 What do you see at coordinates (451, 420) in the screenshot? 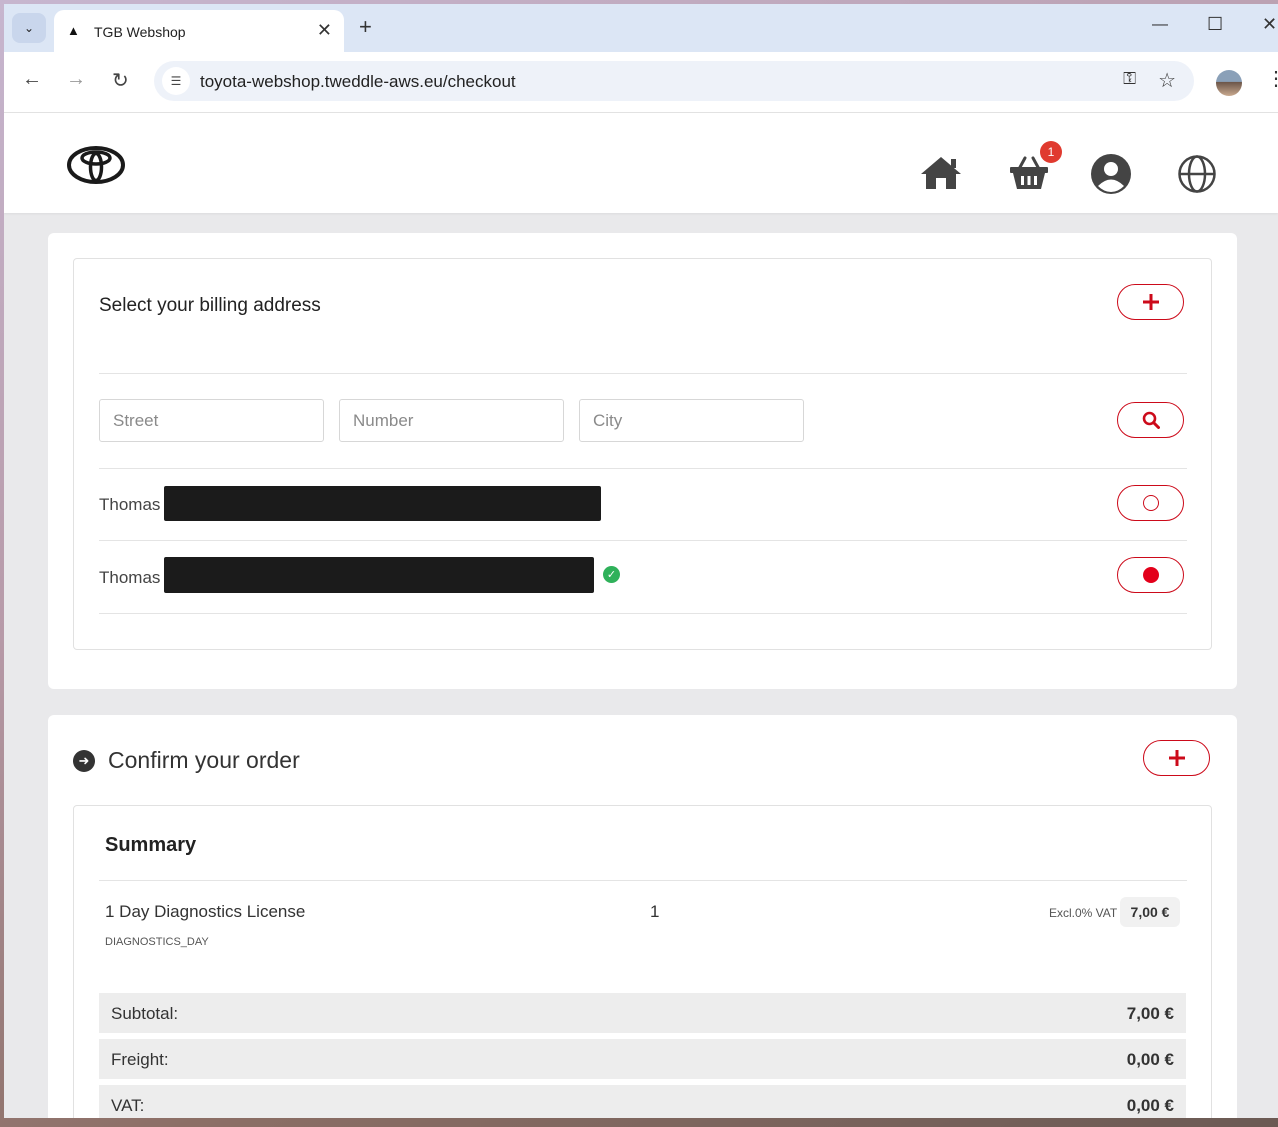
I see `number-input` at bounding box center [451, 420].